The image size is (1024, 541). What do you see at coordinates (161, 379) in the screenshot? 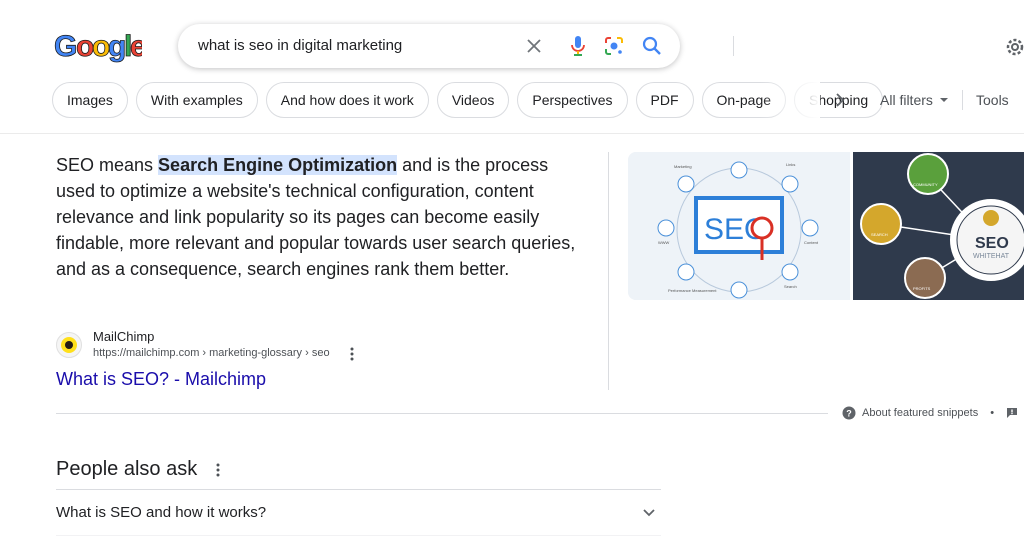
I see `result-title-link: What is SEO? - Mailchimp` at bounding box center [161, 379].